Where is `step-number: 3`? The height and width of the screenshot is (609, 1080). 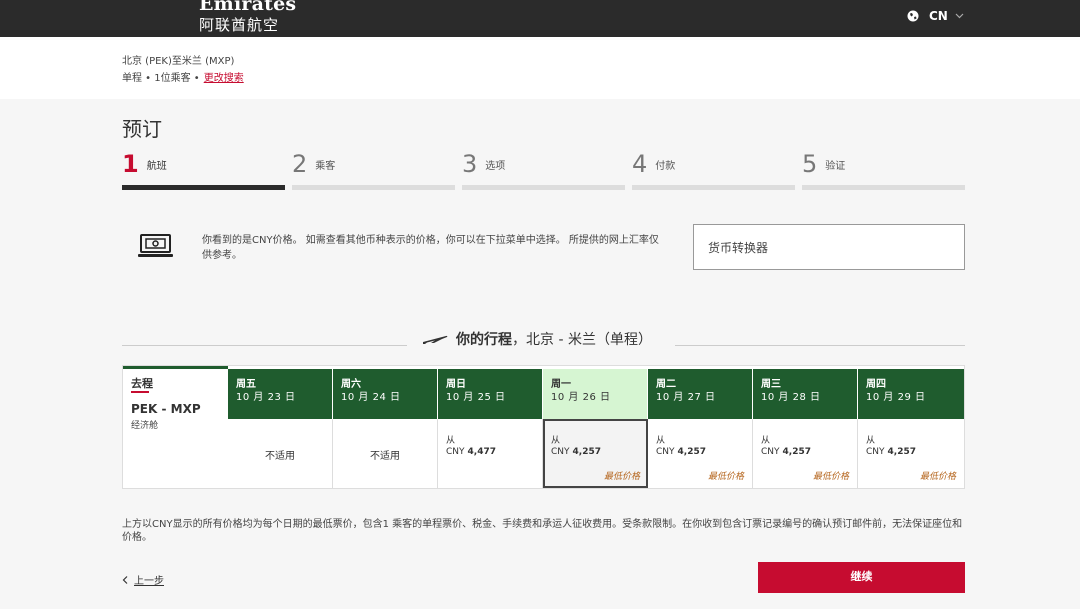
step-number: 3 is located at coordinates (470, 164).